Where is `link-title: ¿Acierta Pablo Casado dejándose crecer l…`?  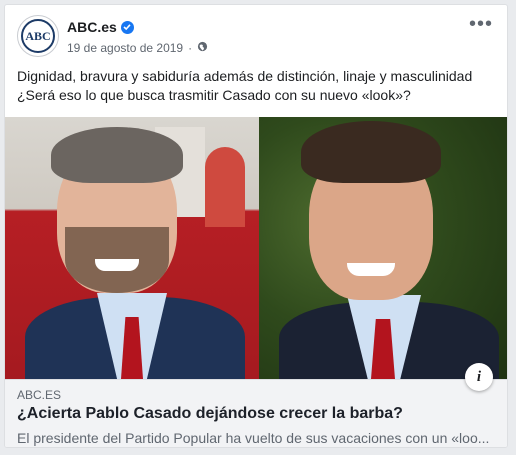 link-title: ¿Acierta Pablo Casado dejándose crecer l… is located at coordinates (210, 414).